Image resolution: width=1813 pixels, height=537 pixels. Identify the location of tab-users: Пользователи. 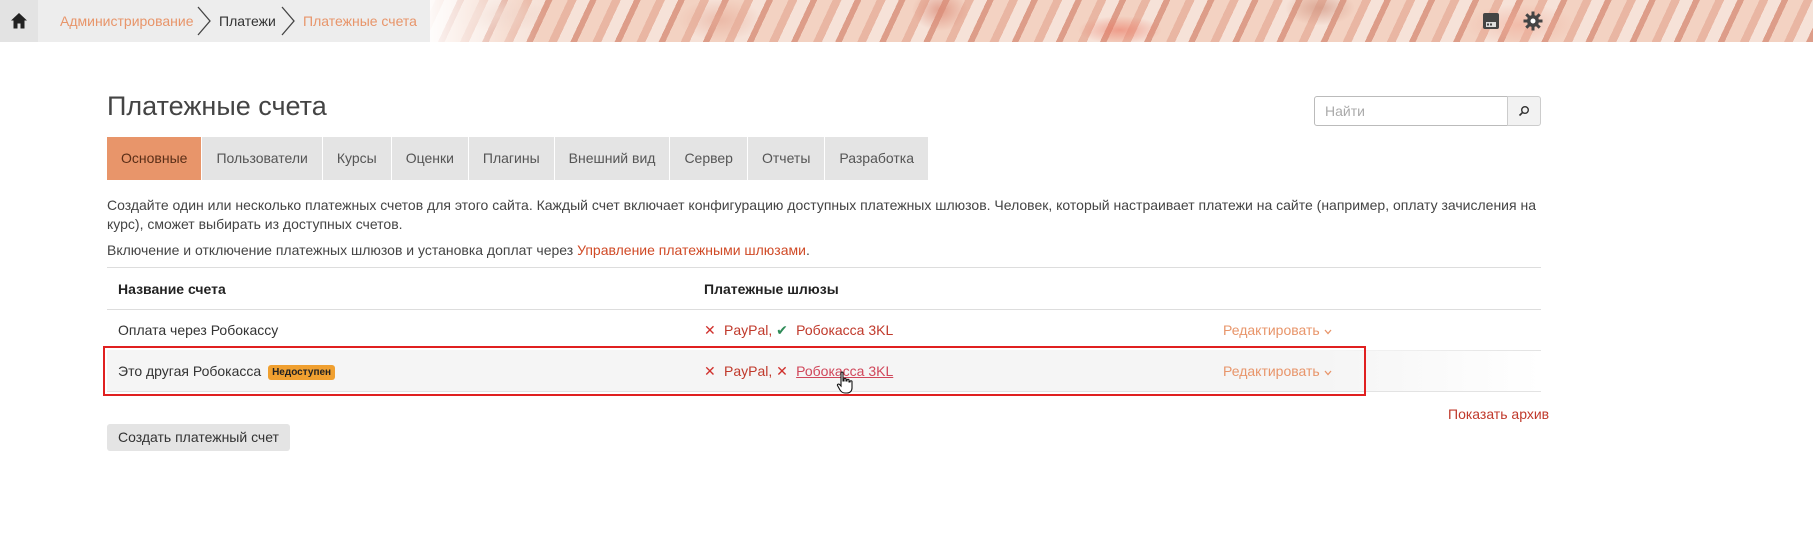
(262, 158).